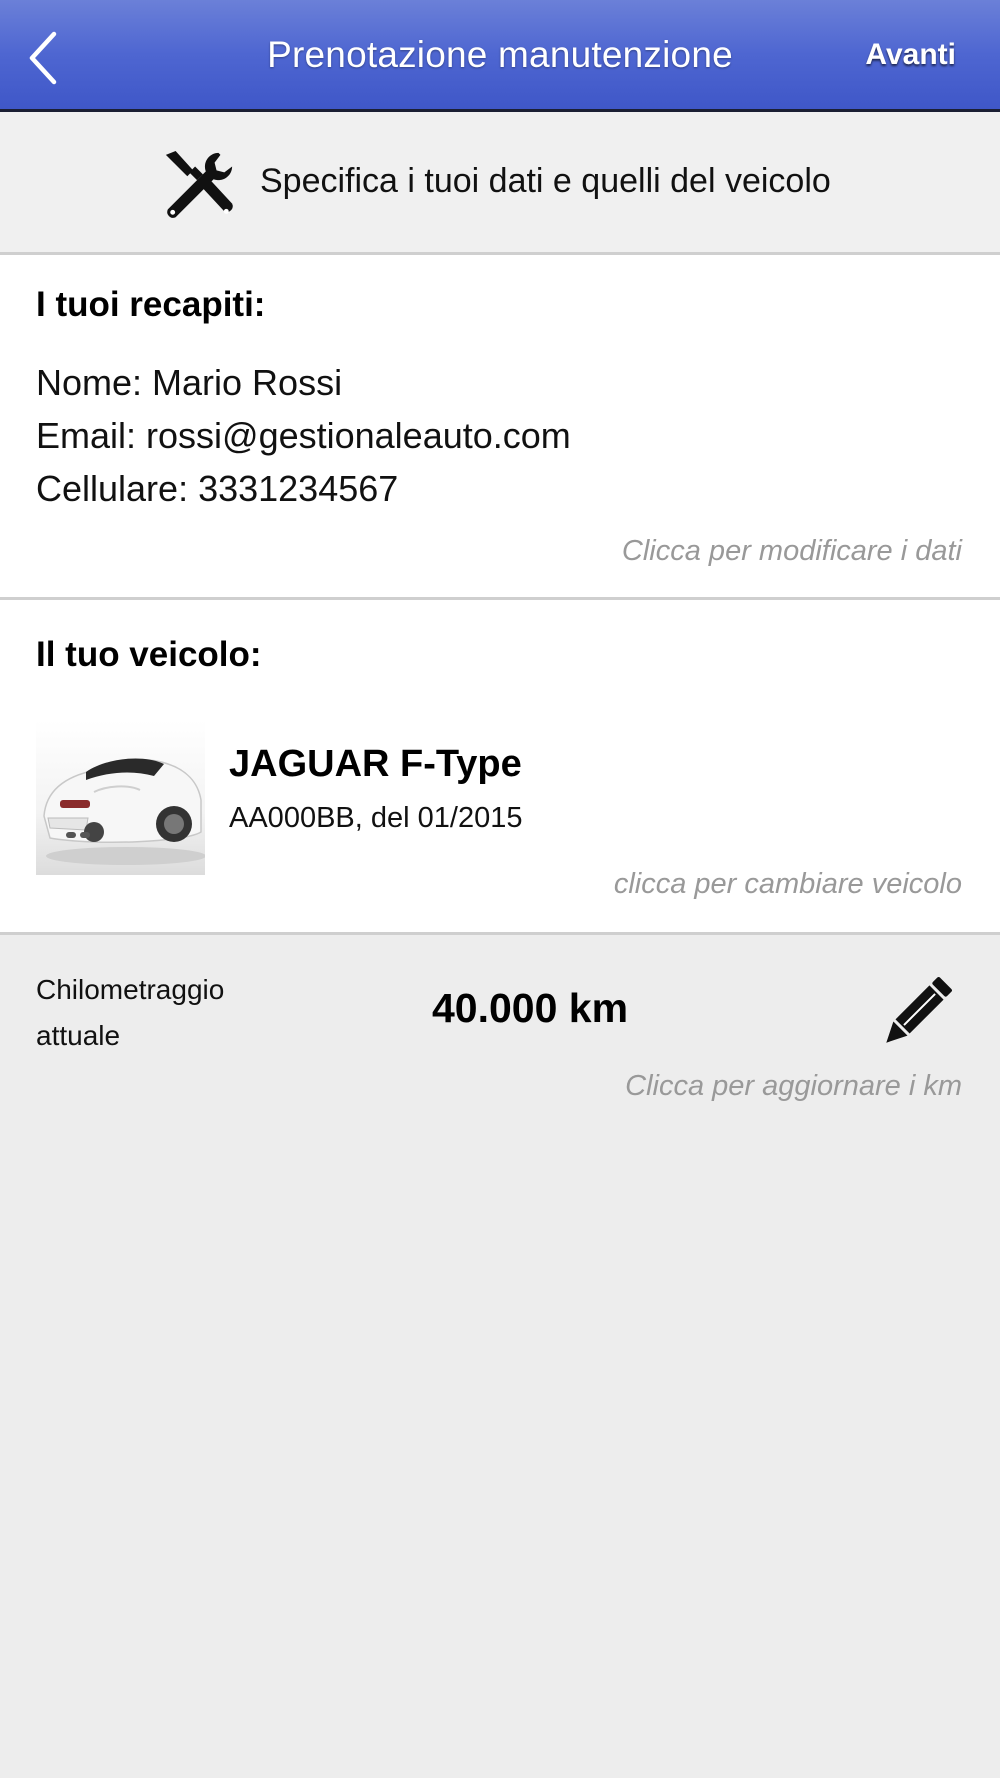 Image resolution: width=1000 pixels, height=1778 pixels. Describe the element at coordinates (199, 184) in the screenshot. I see `tools-icon` at that location.